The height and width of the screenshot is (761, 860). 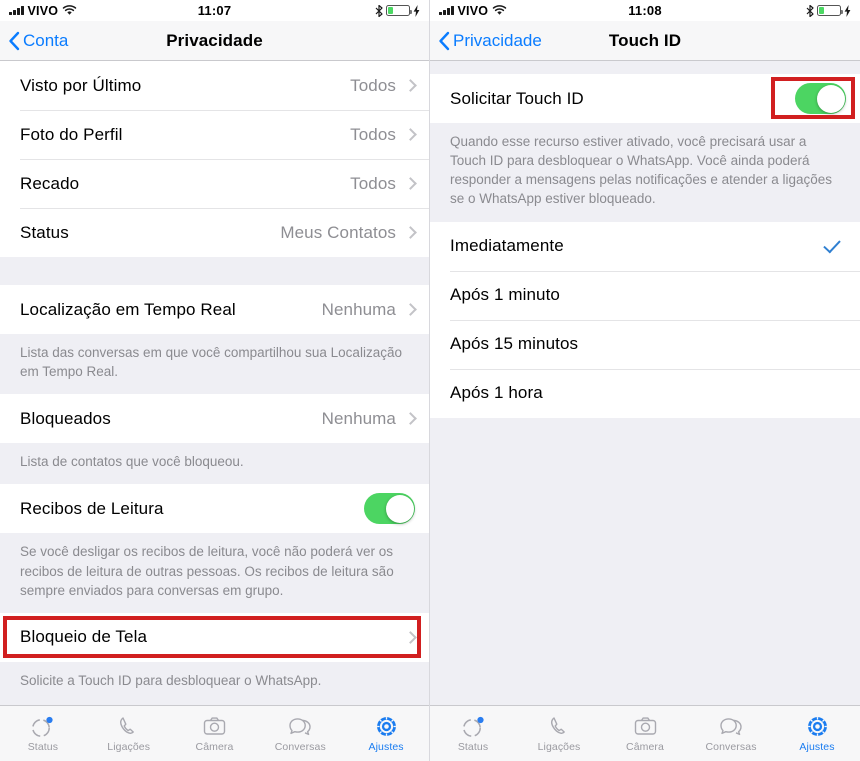 I want to click on require-touch-id-toggle, so click(x=820, y=98).